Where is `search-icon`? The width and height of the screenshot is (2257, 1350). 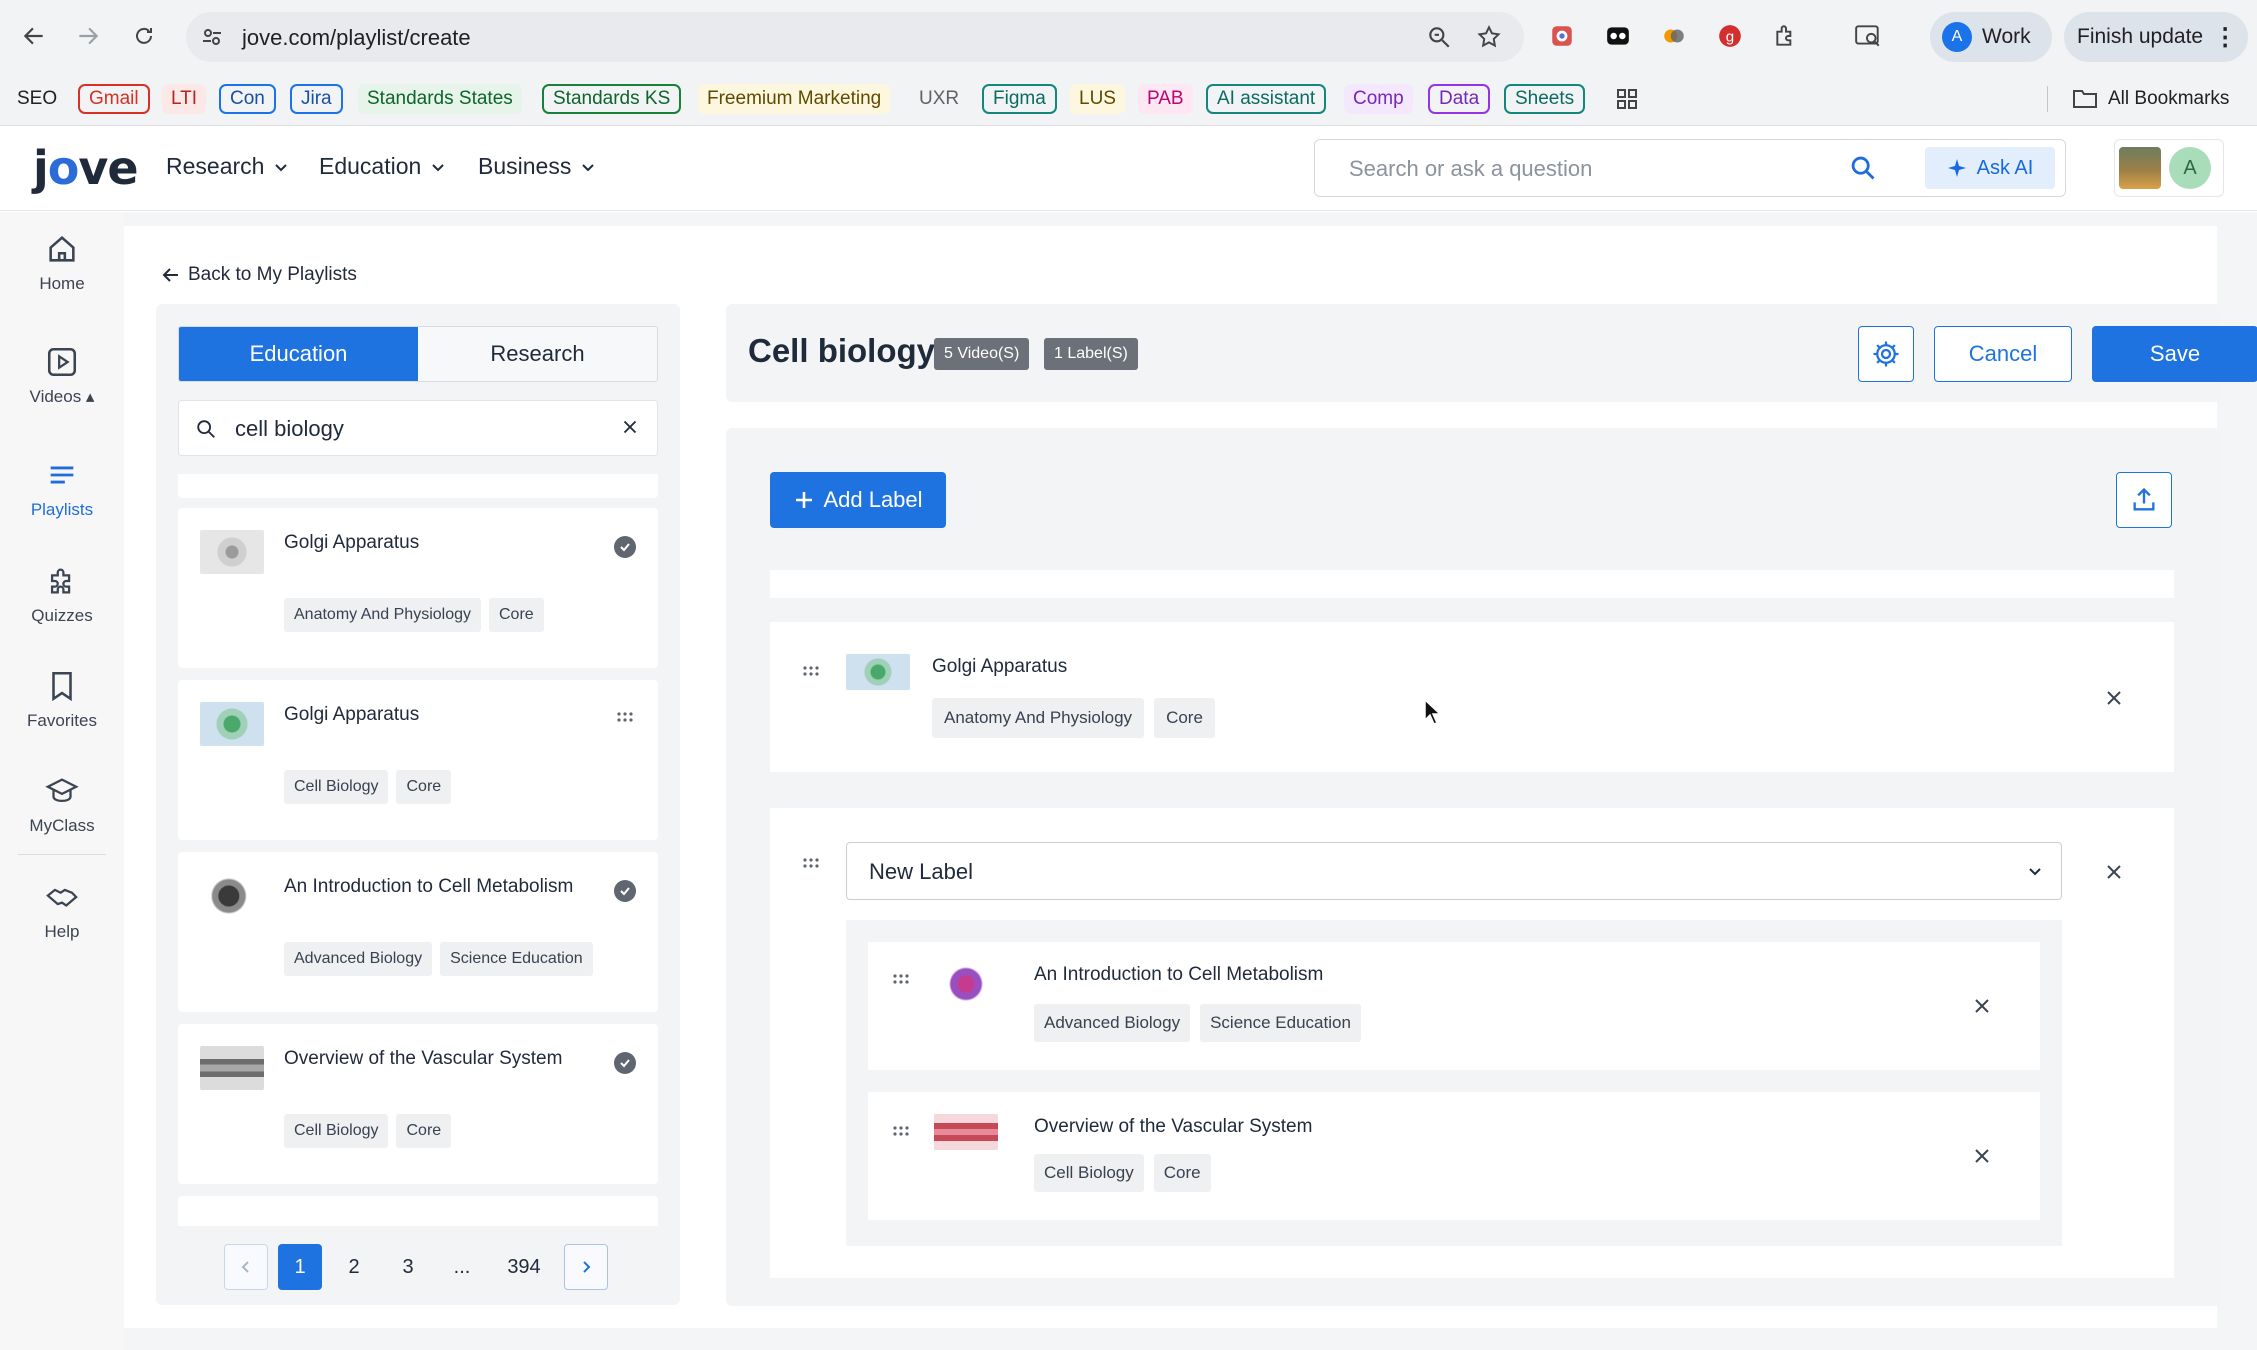 search-icon is located at coordinates (1863, 170).